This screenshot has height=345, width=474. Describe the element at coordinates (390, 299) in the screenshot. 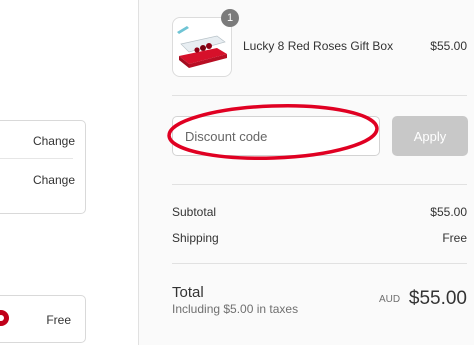

I see `currency-code: AUD` at that location.